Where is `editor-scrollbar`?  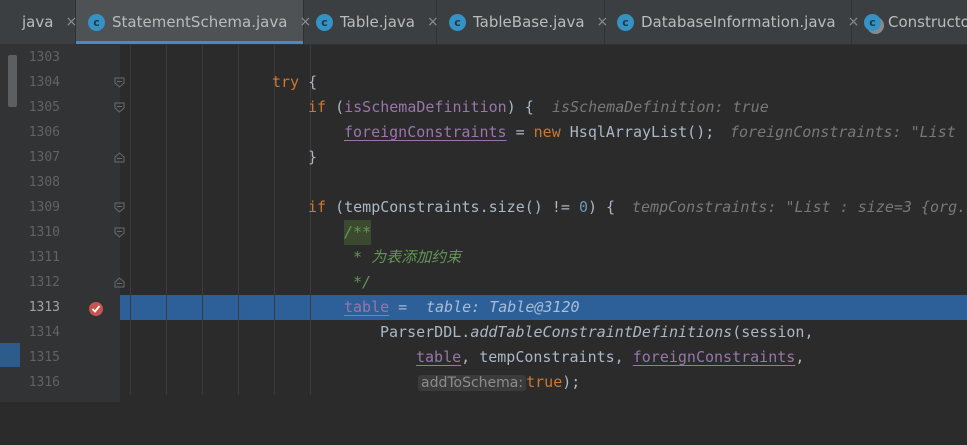
editor-scrollbar is located at coordinates (10, 223).